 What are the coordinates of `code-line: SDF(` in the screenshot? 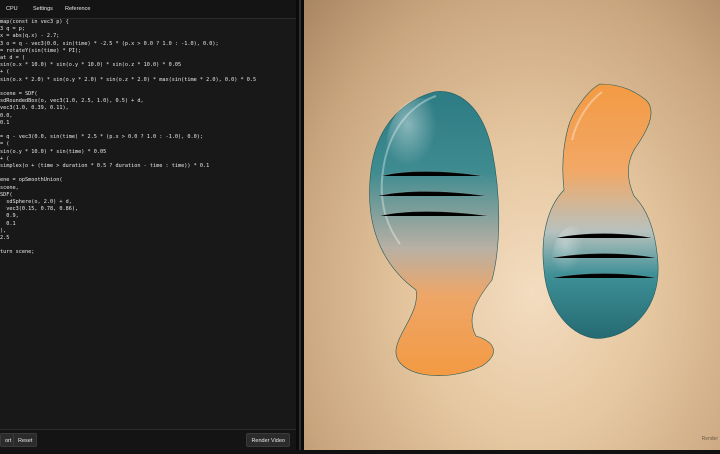 It's located at (6, 195).